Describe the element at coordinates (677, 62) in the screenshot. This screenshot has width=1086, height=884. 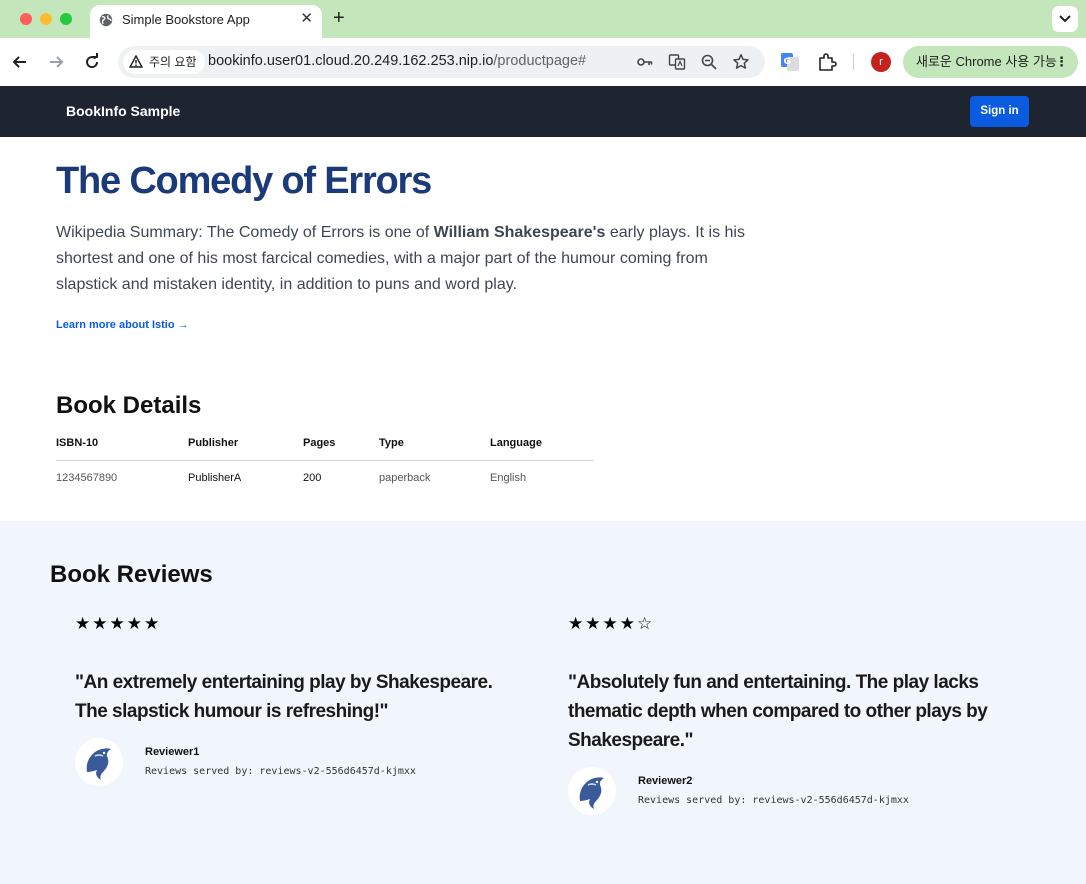
I see `translate-icon` at that location.